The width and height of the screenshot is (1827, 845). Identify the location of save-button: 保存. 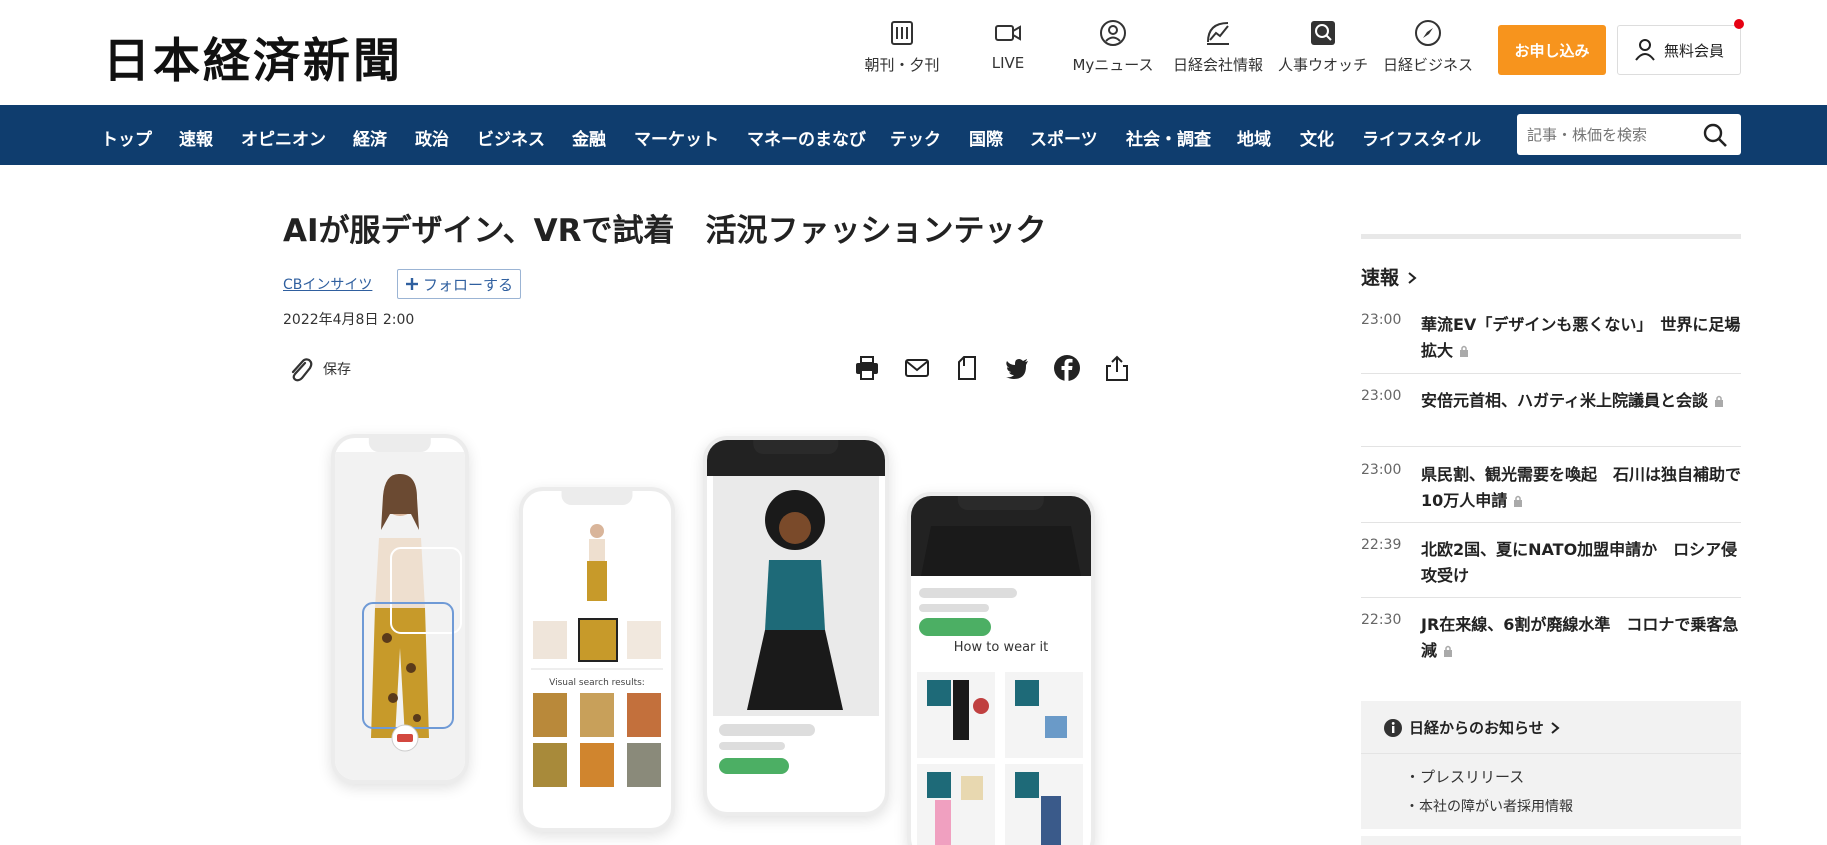
(319, 369).